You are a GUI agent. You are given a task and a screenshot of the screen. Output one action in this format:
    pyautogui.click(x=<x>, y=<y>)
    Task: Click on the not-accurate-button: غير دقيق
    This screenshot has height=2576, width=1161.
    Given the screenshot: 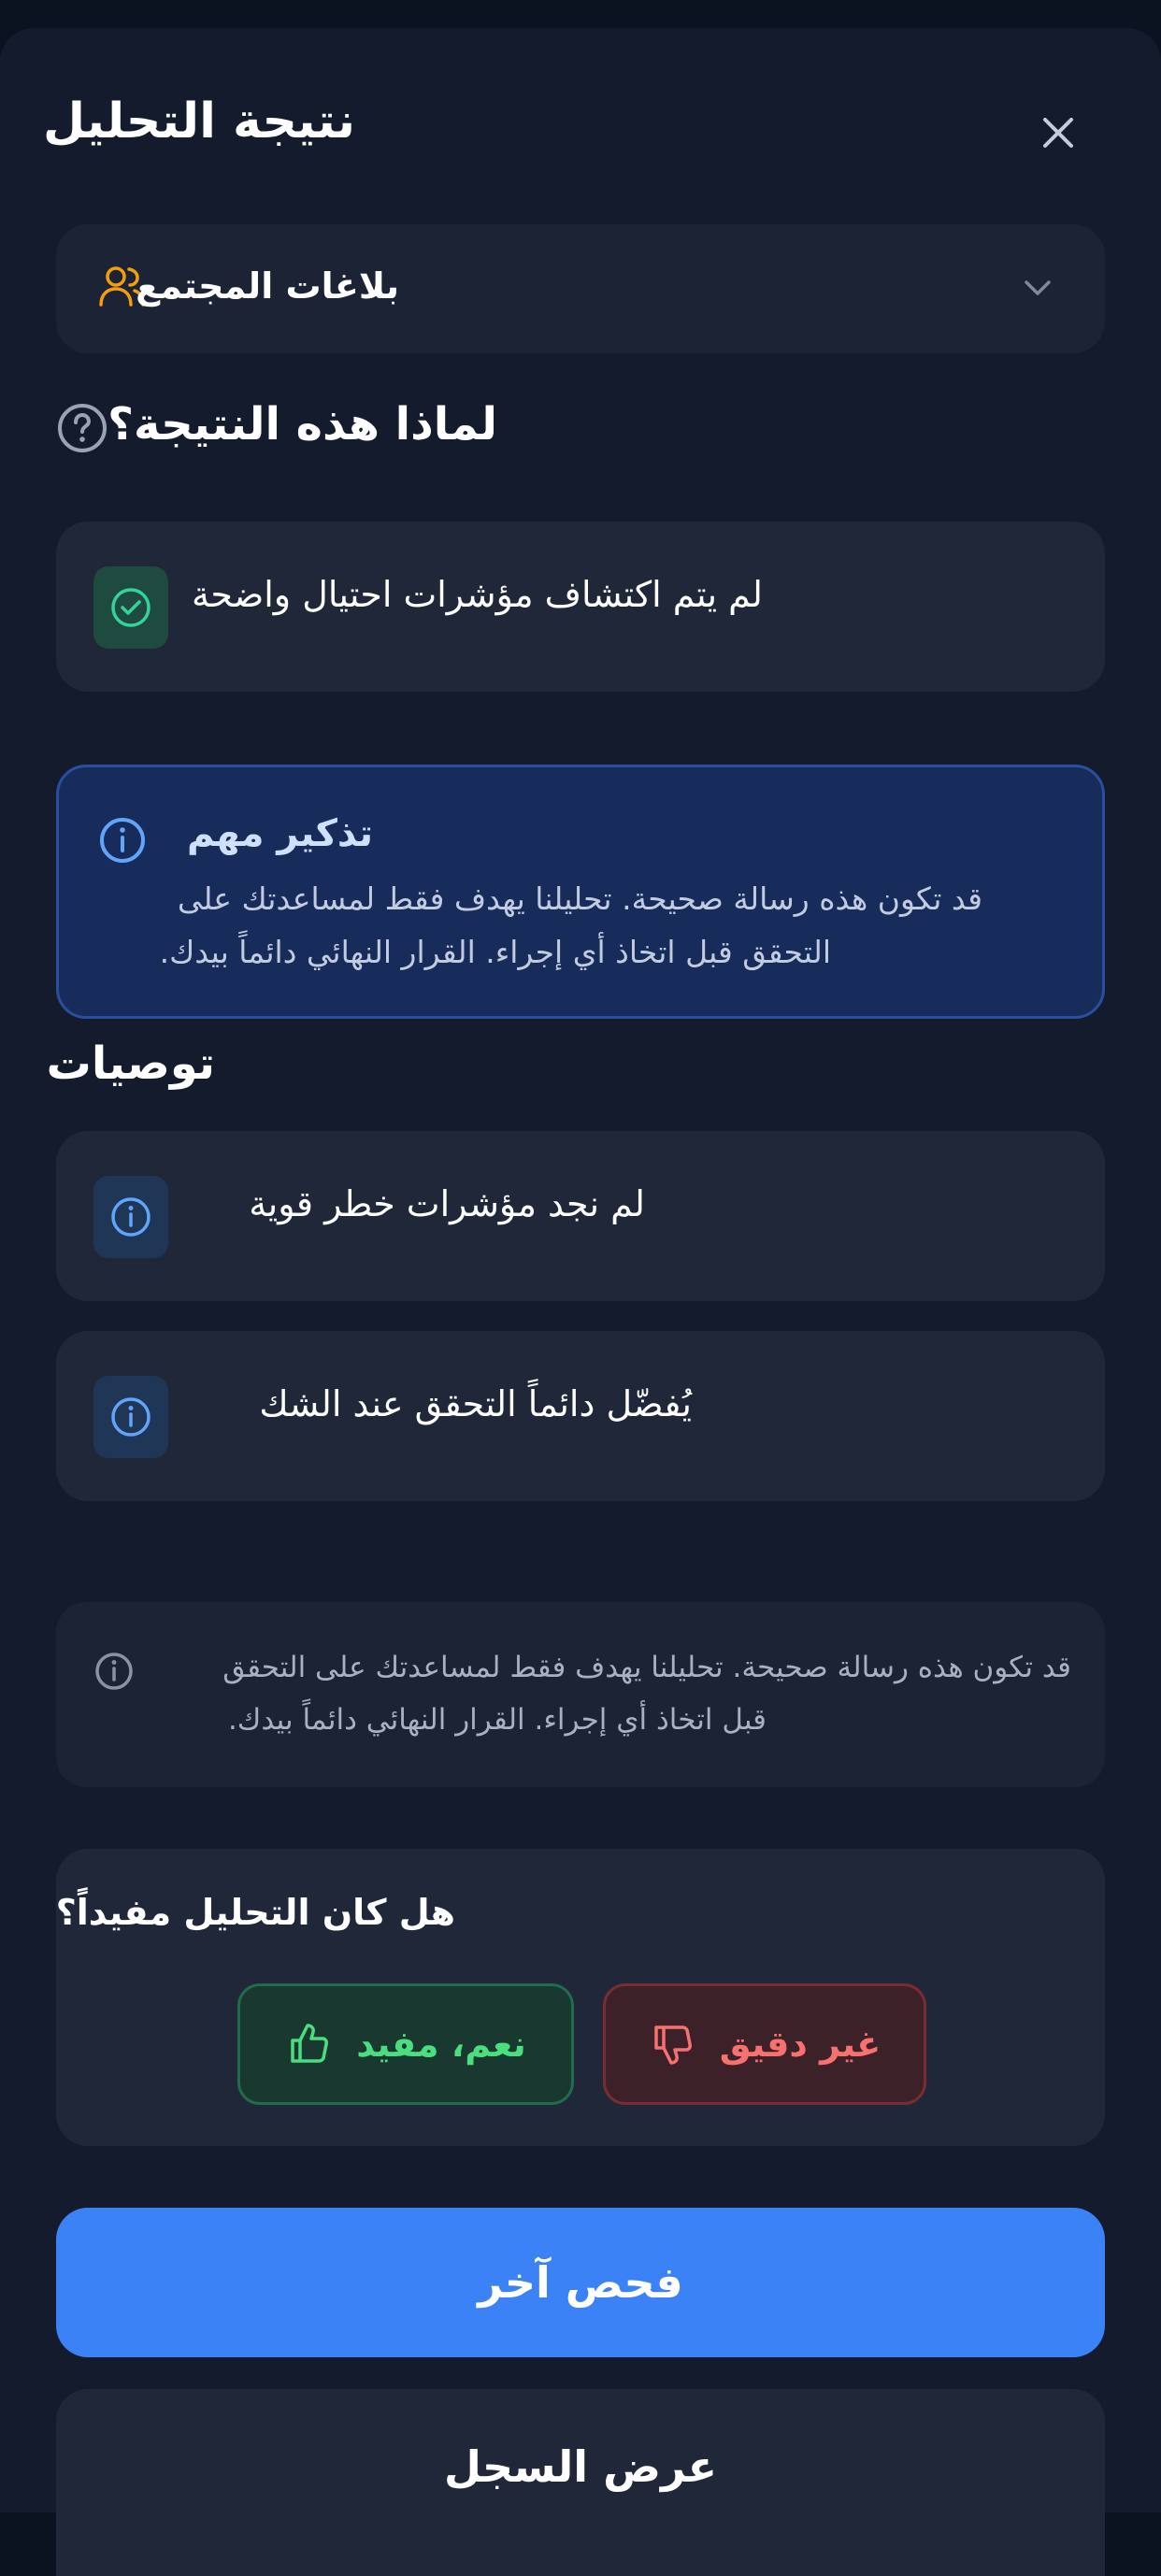 What is the action you would take?
    pyautogui.click(x=764, y=2044)
    